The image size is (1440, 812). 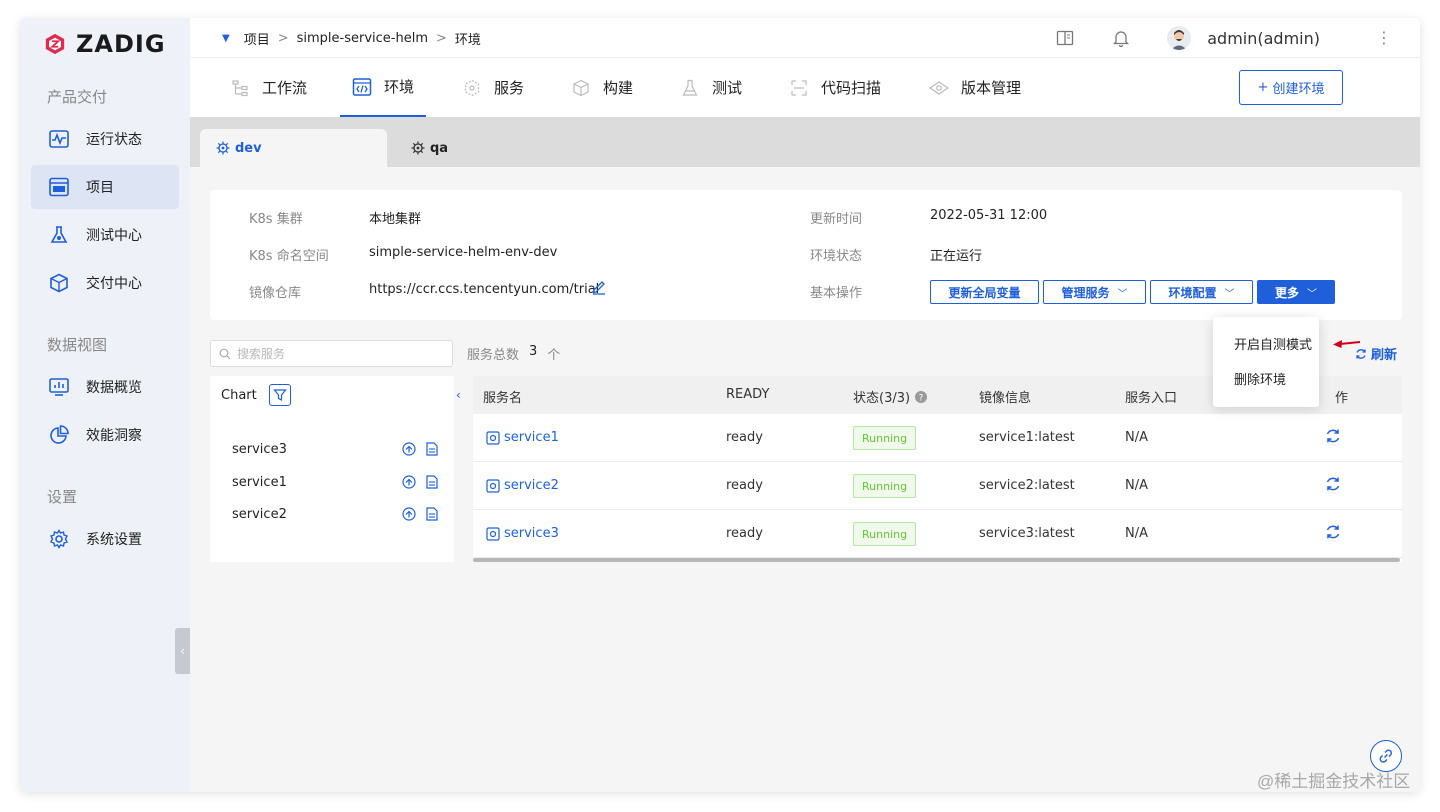 I want to click on update-global-vars-button: 更新全局变量, so click(x=984, y=292).